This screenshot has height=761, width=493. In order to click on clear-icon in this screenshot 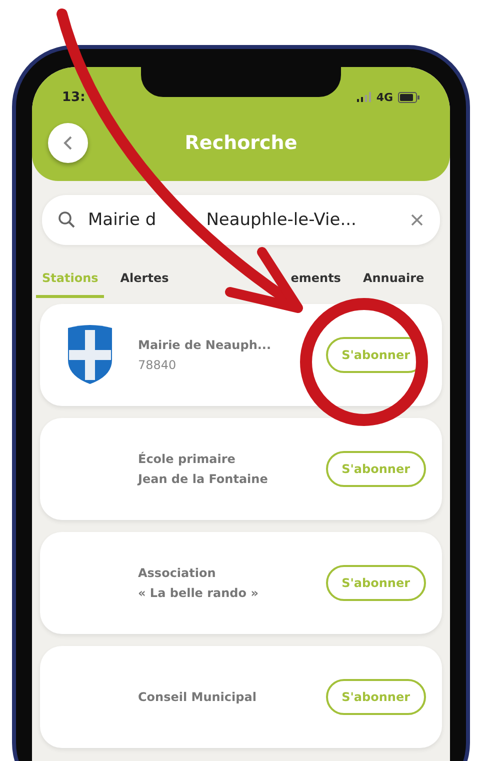, I will do `click(417, 220)`.